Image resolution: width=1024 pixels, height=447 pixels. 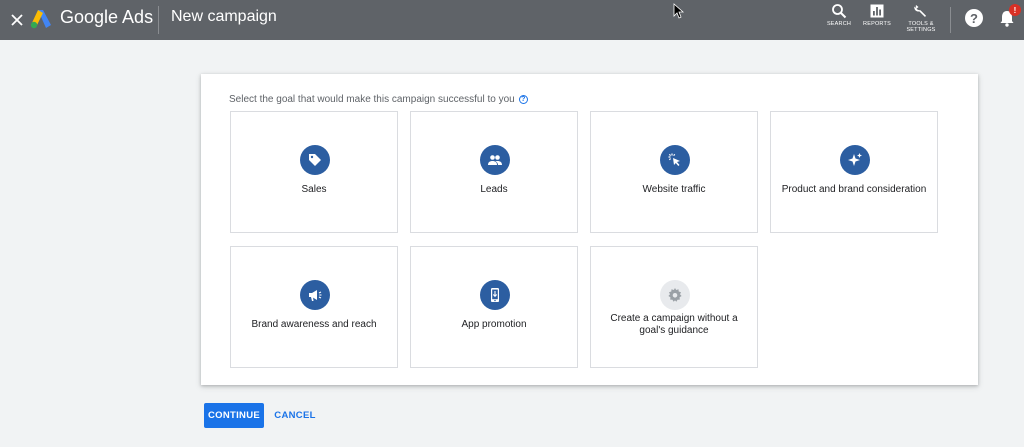 What do you see at coordinates (315, 295) in the screenshot?
I see `megaphone-icon` at bounding box center [315, 295].